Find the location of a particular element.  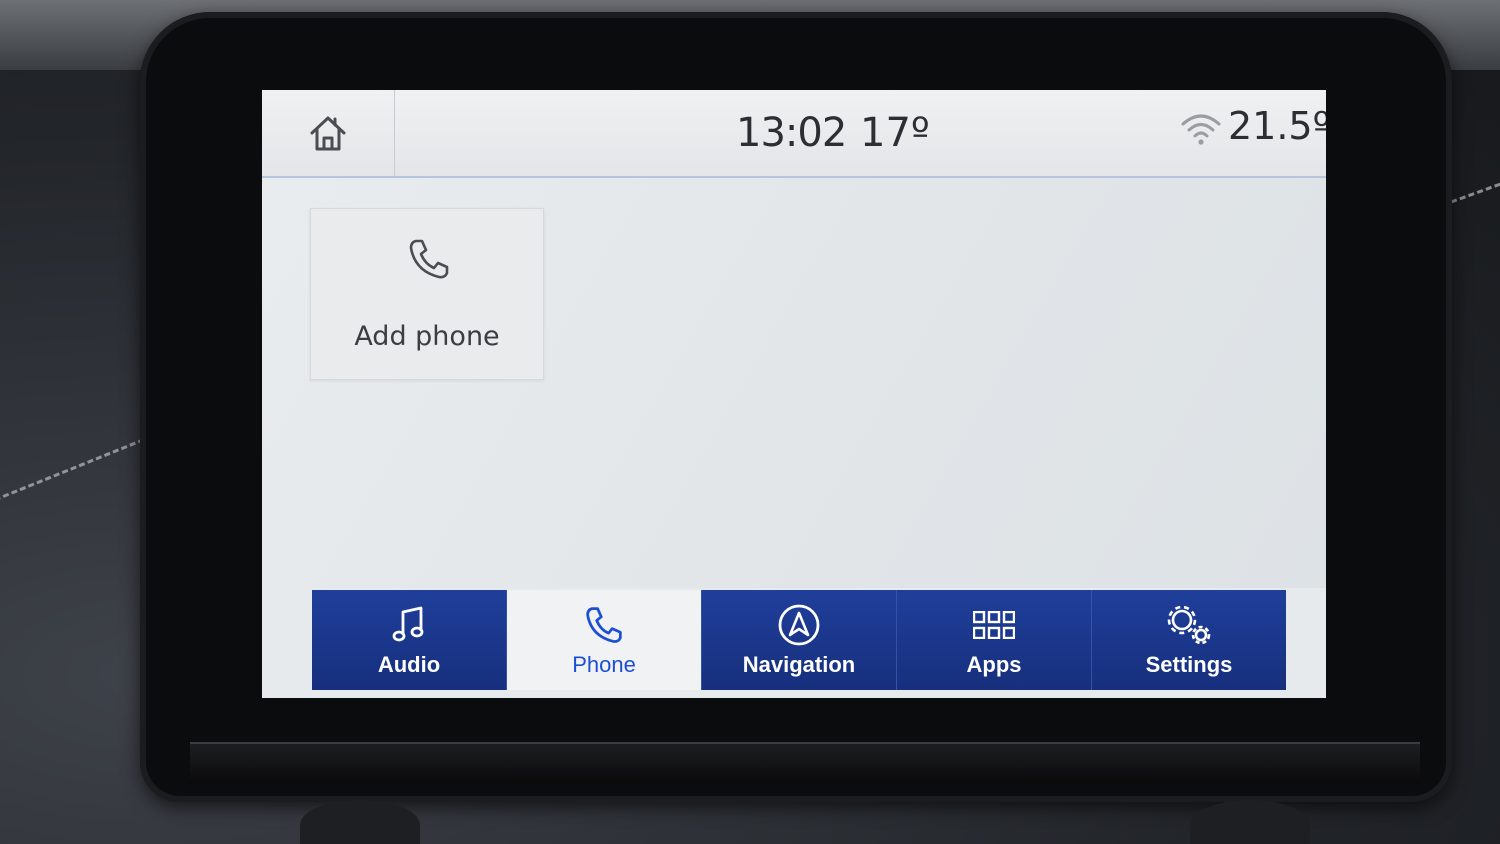

clock: 13:02 is located at coordinates (791, 133).